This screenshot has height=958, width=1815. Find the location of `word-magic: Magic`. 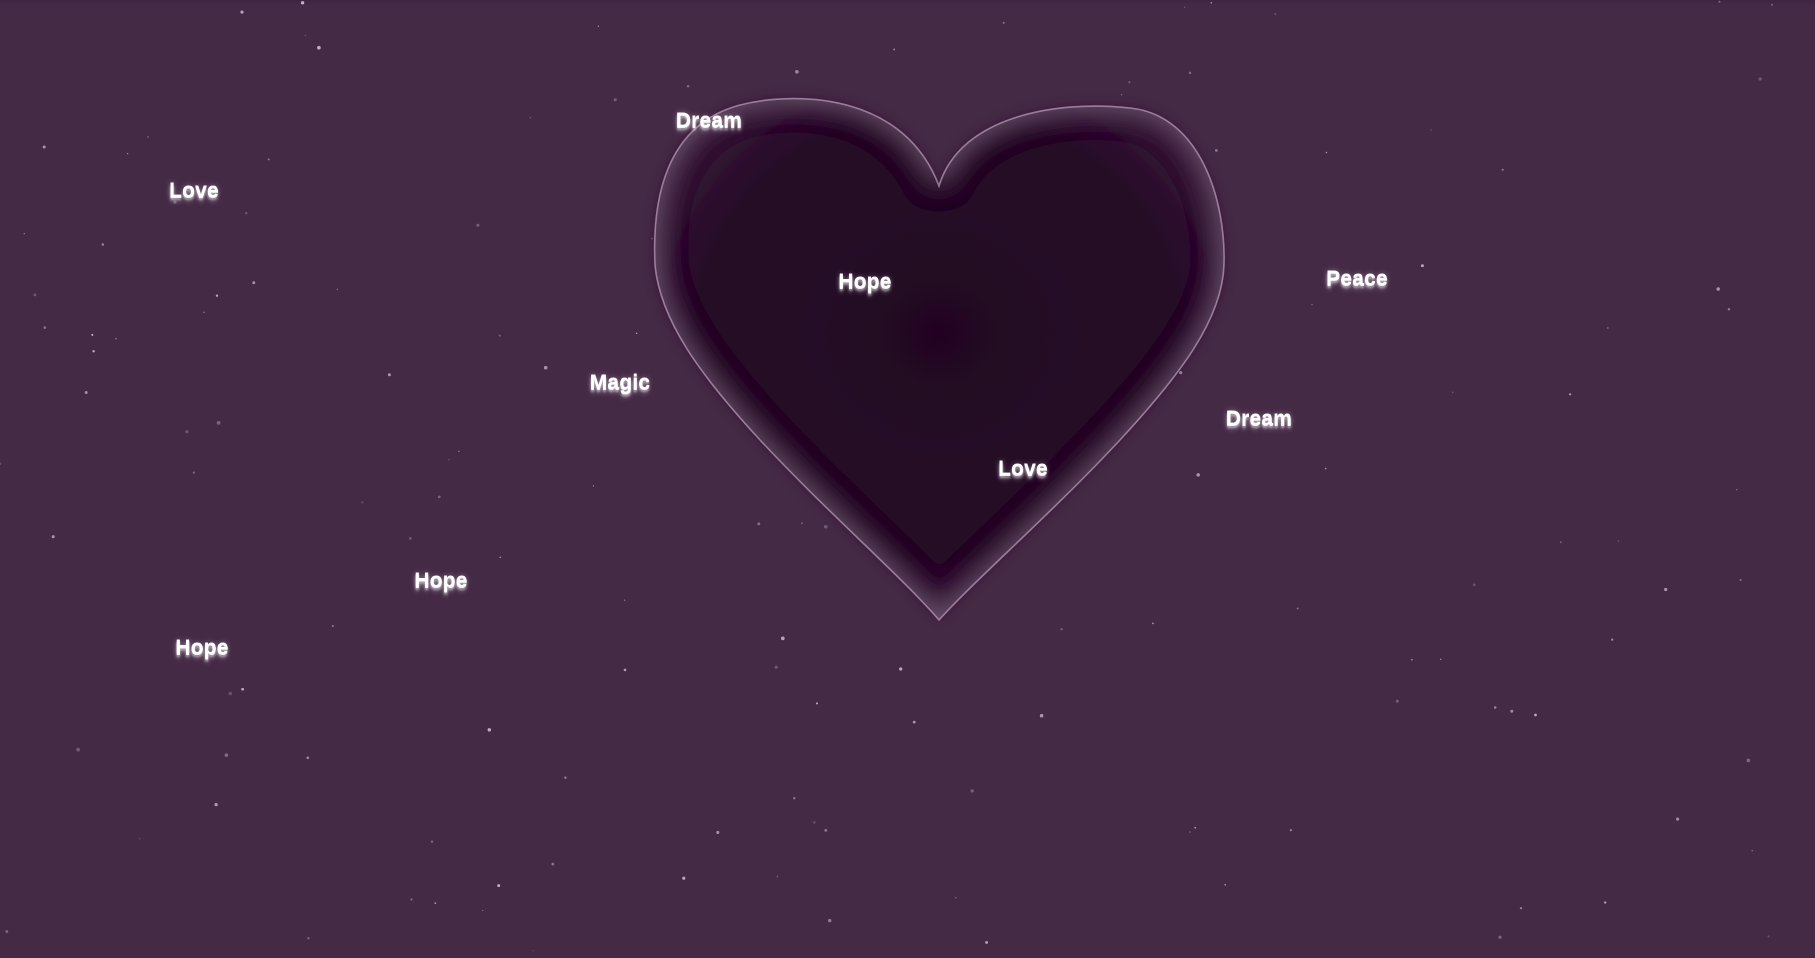

word-magic: Magic is located at coordinates (620, 383).